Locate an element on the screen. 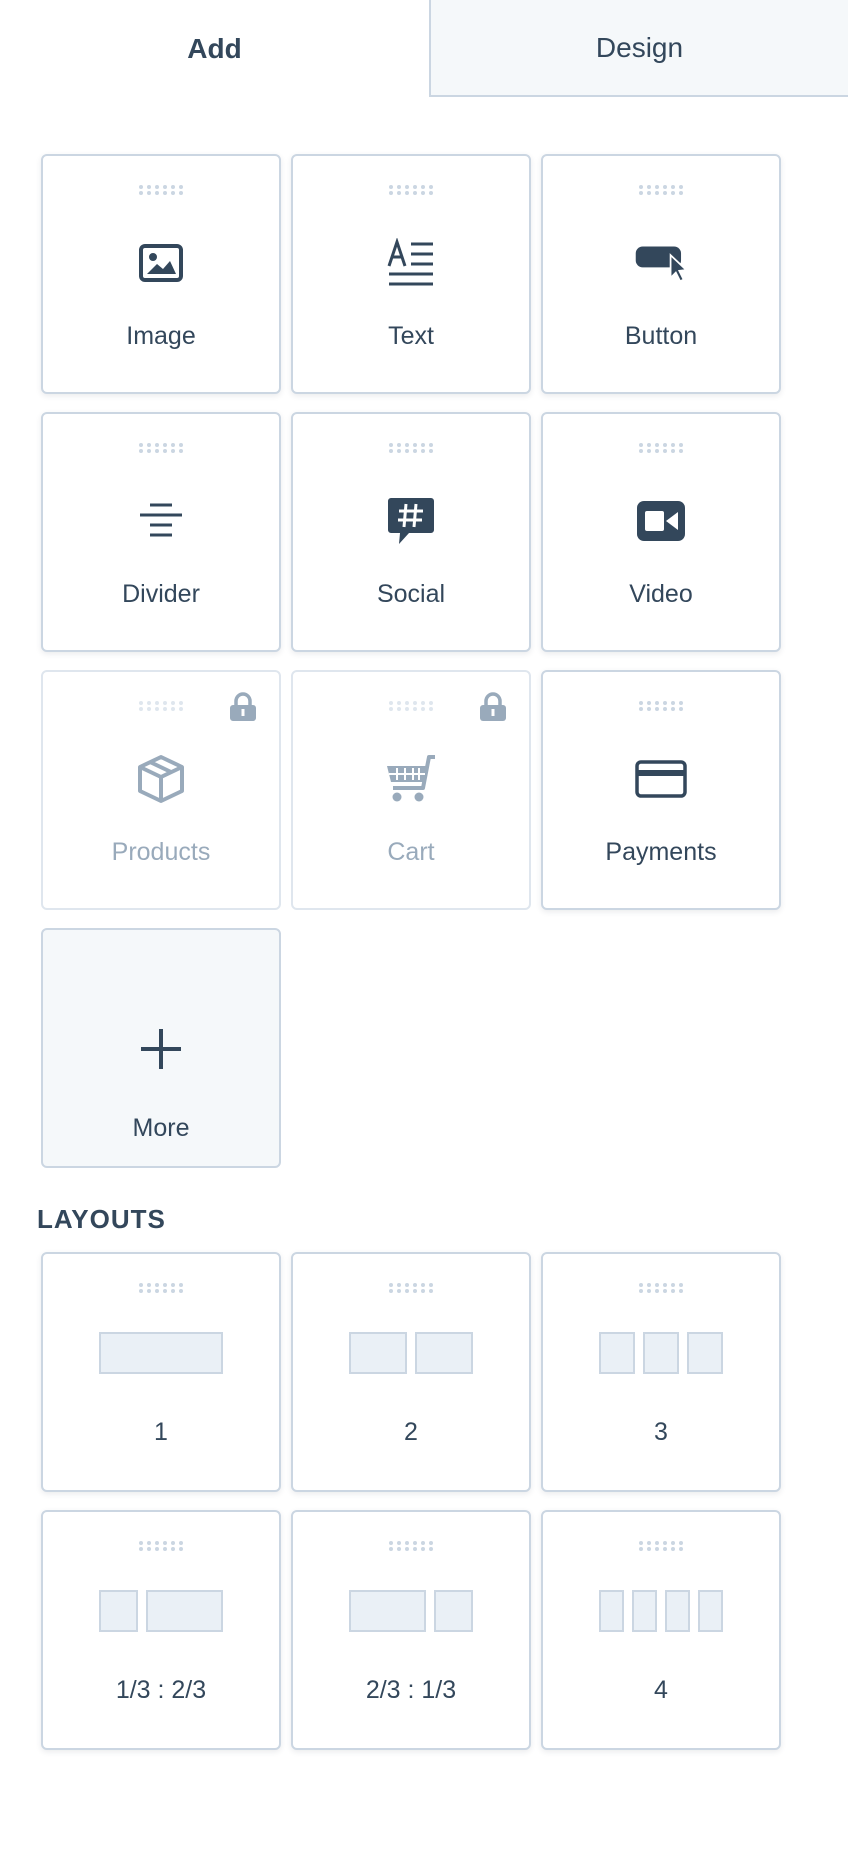 This screenshot has width=848, height=1858. layout-label: 2/3 : 1/3 is located at coordinates (411, 1690).